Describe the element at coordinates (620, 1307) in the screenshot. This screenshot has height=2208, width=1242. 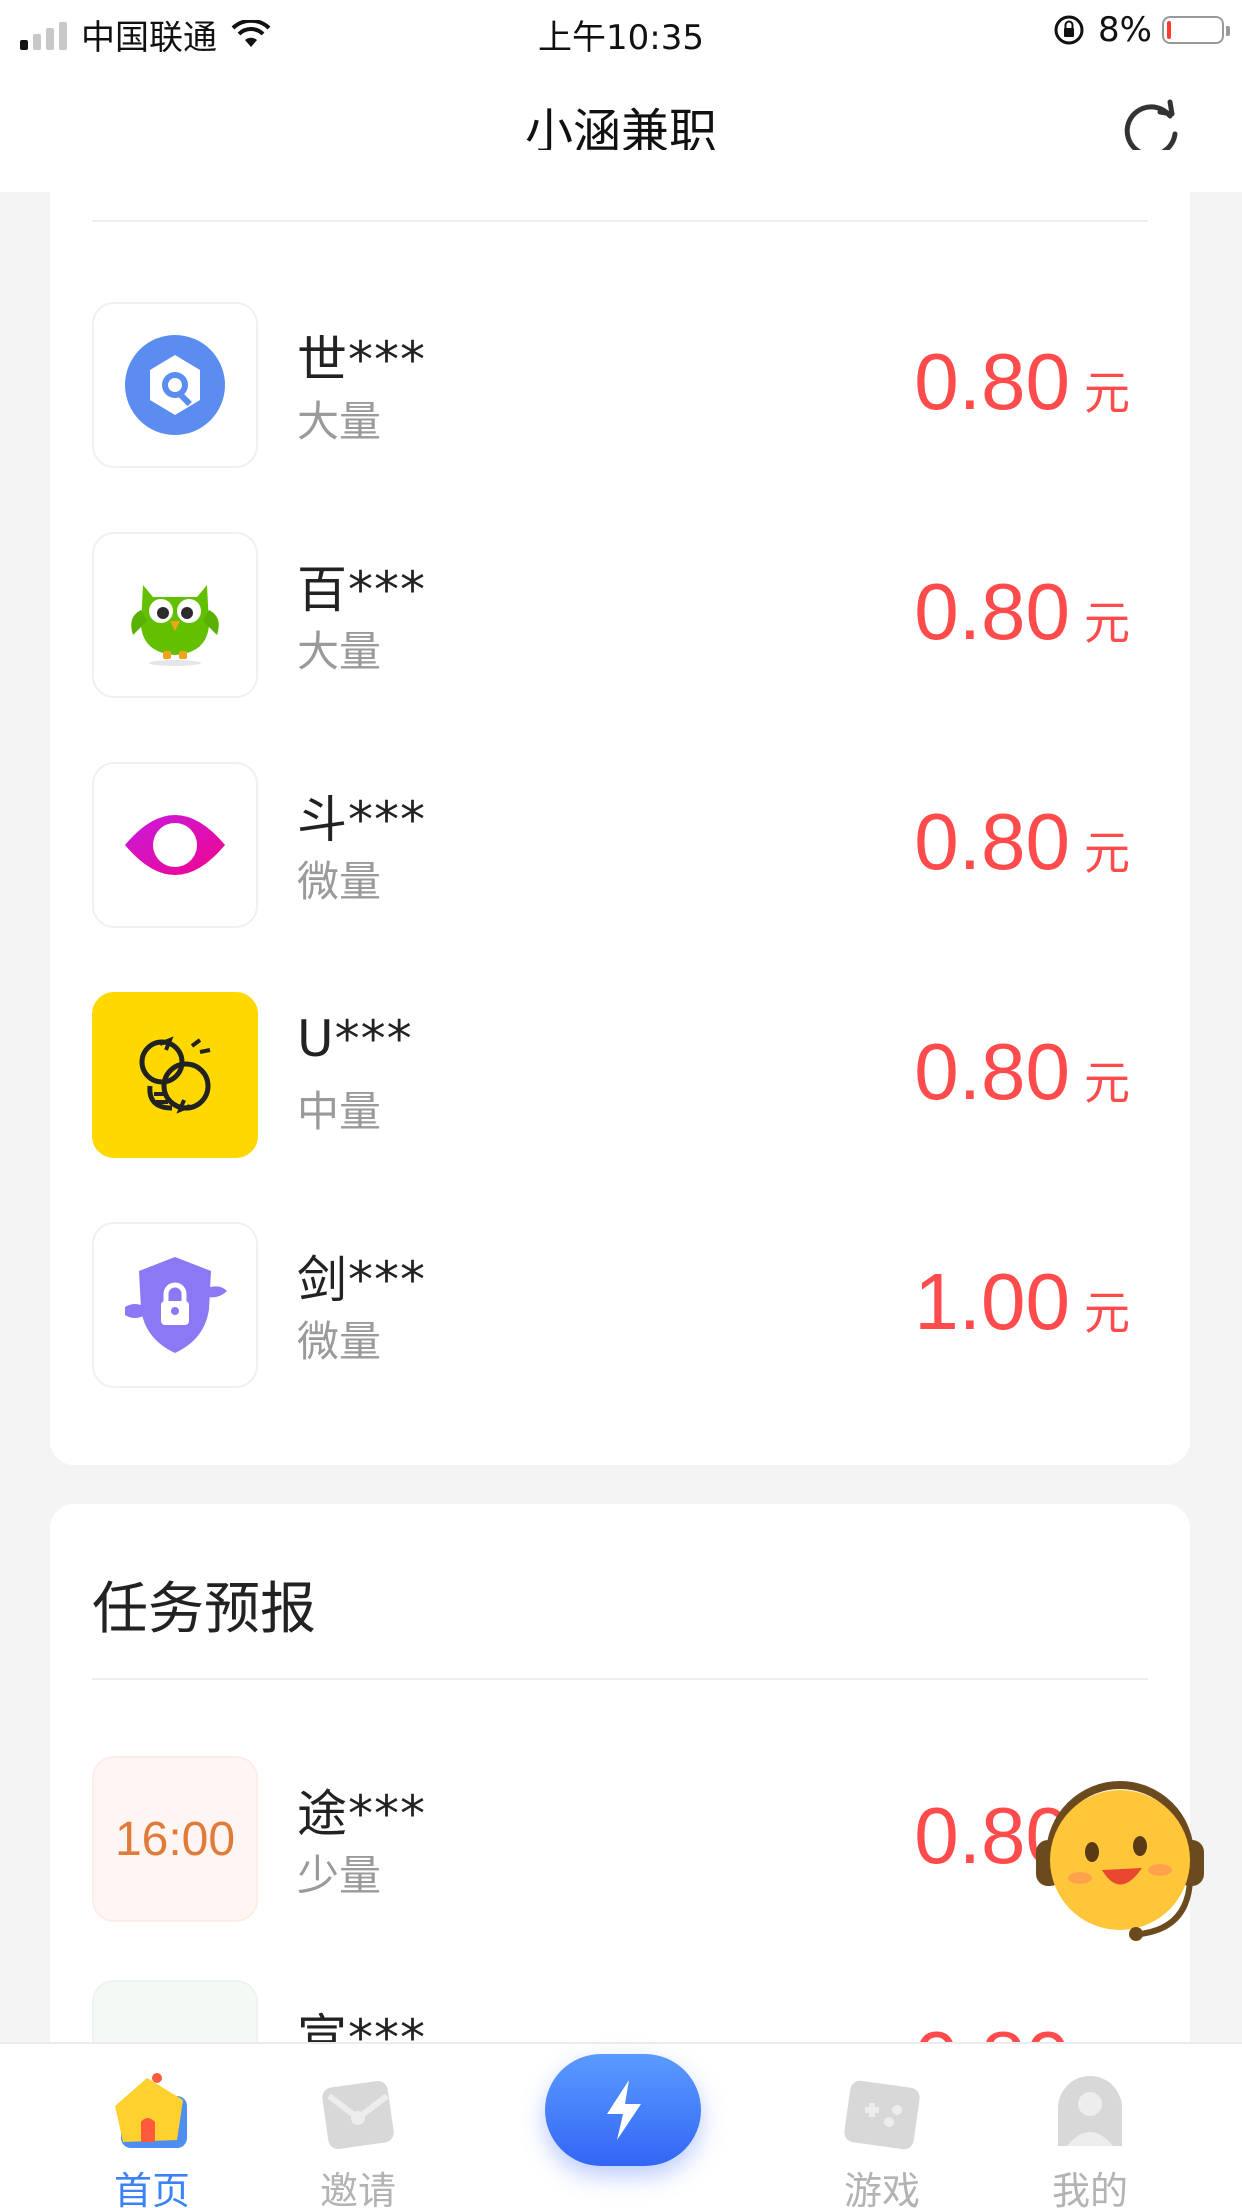
I see `task-row: 剑*** 微量 1.00 元` at that location.